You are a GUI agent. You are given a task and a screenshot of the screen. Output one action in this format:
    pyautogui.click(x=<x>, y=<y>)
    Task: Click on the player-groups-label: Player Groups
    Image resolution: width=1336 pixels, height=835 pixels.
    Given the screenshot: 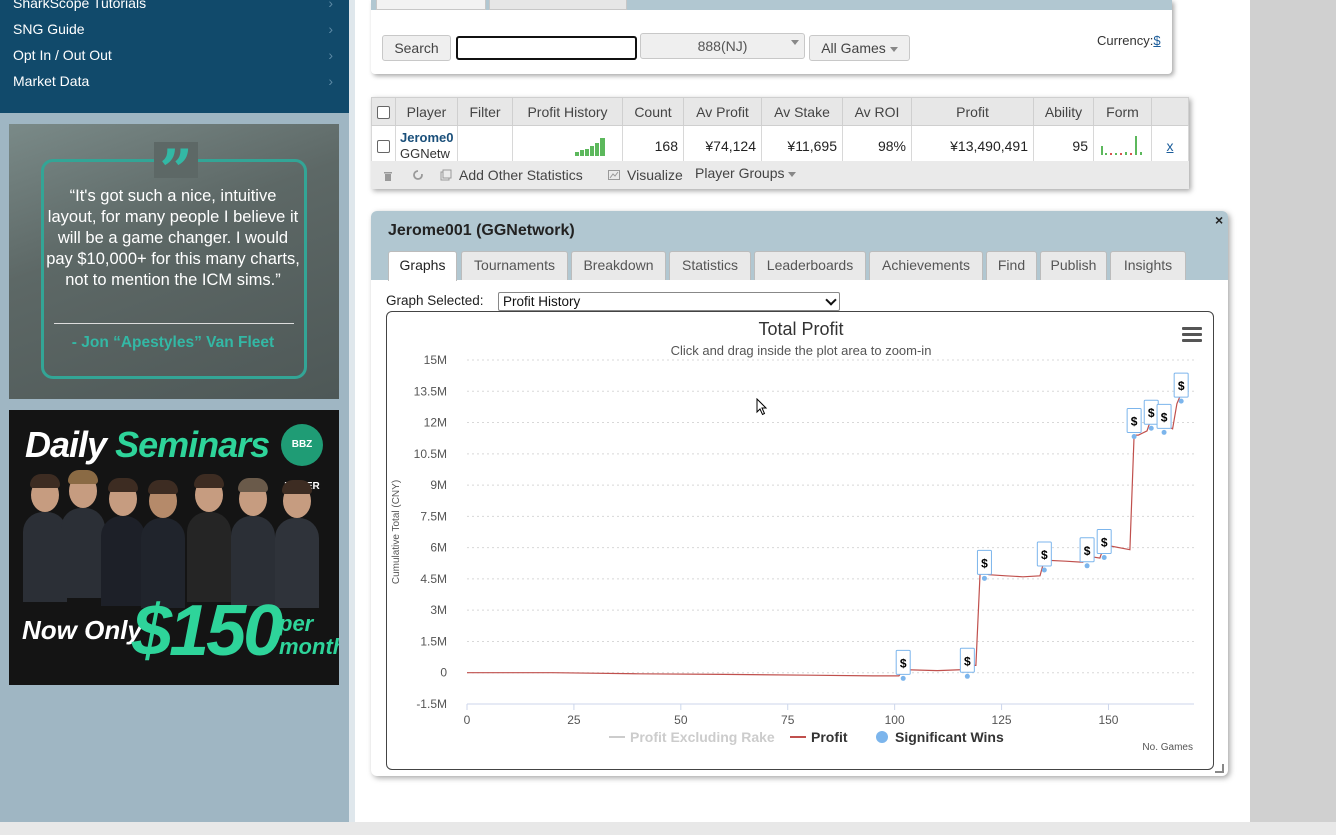 What is the action you would take?
    pyautogui.click(x=740, y=173)
    